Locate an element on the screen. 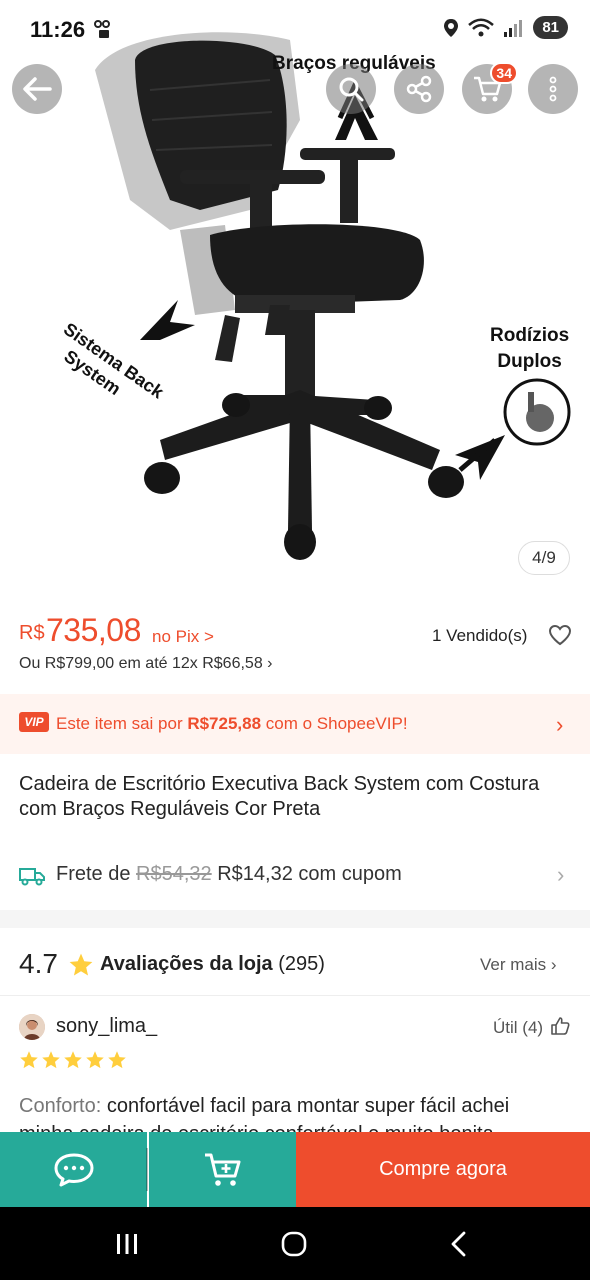 This screenshot has height=1280, width=590. annotation-wheels: Rodízios Duplos is located at coordinates (529, 349).